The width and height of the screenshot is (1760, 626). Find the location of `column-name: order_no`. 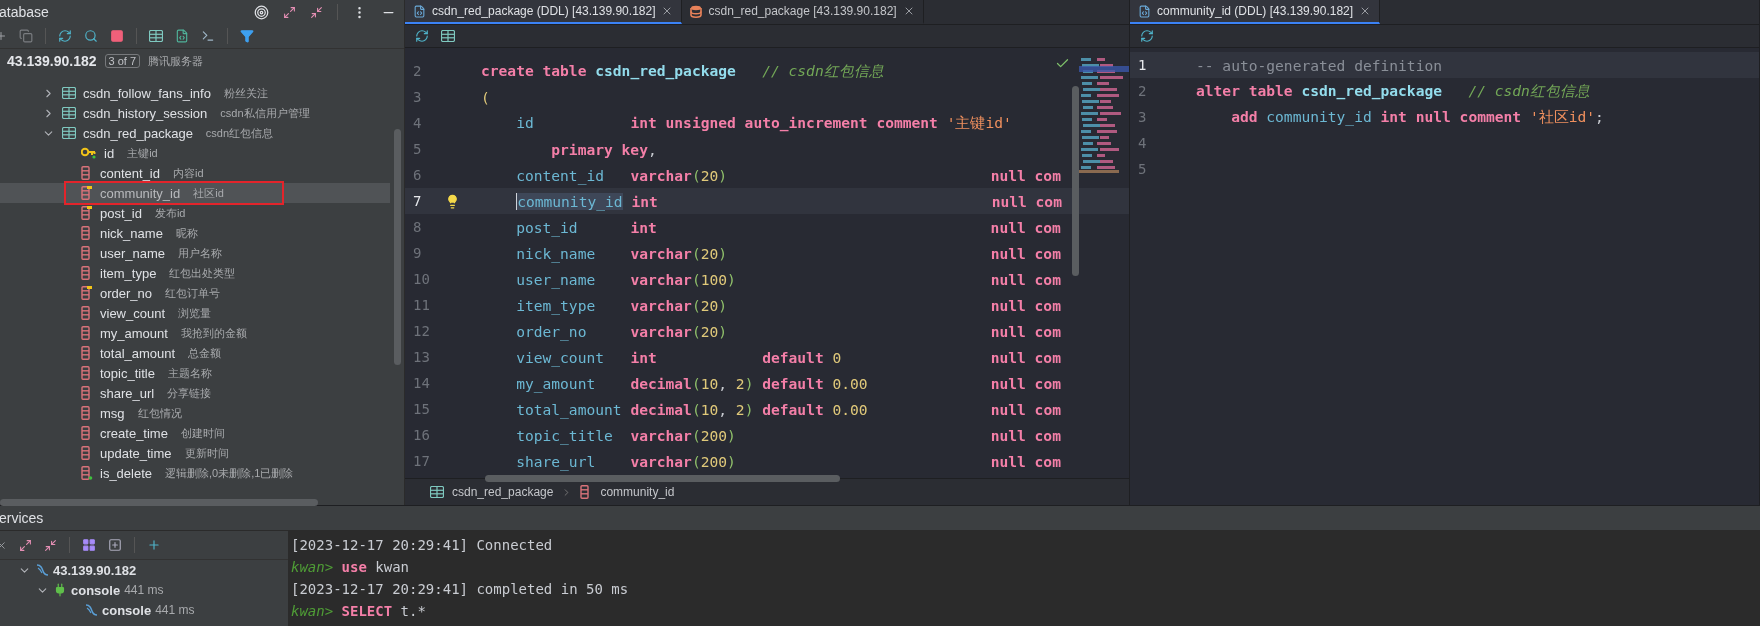

column-name: order_no is located at coordinates (126, 293).